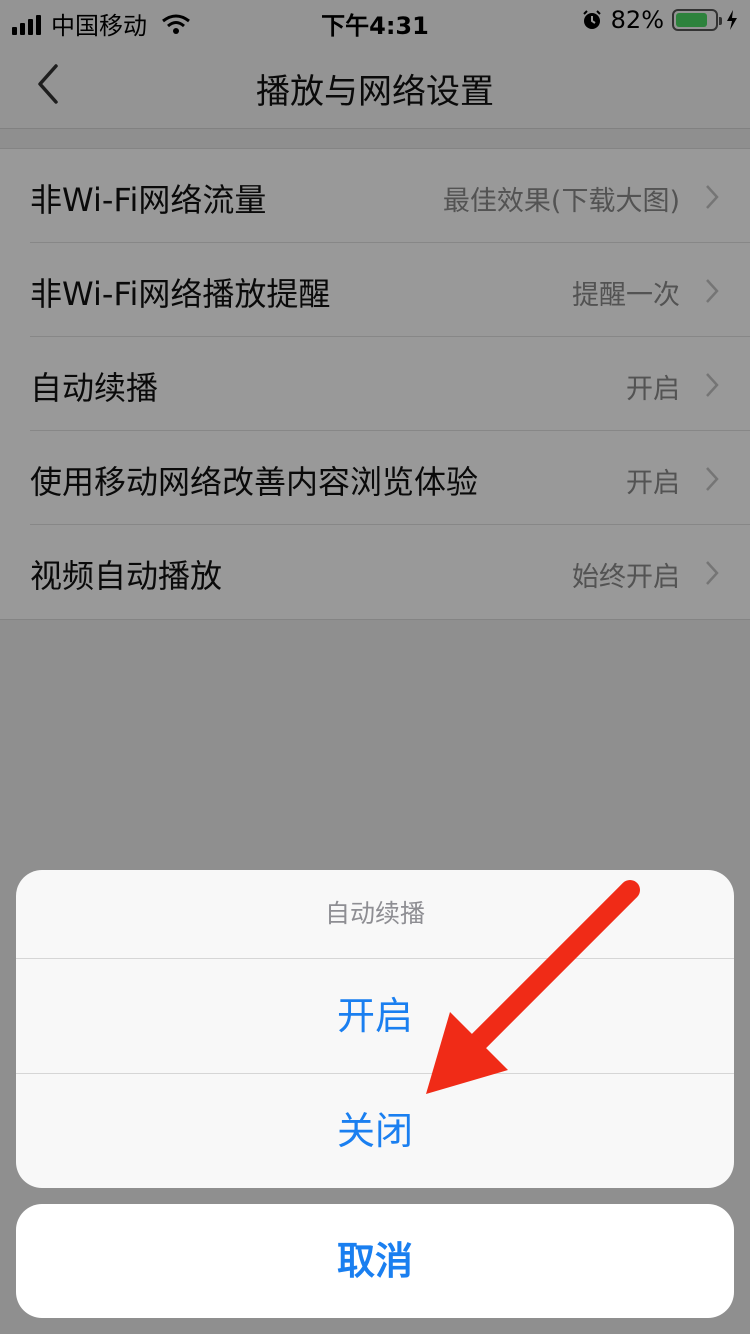 The width and height of the screenshot is (750, 1334). Describe the element at coordinates (375, 914) in the screenshot. I see `action-sheet-title: 自动续播` at that location.